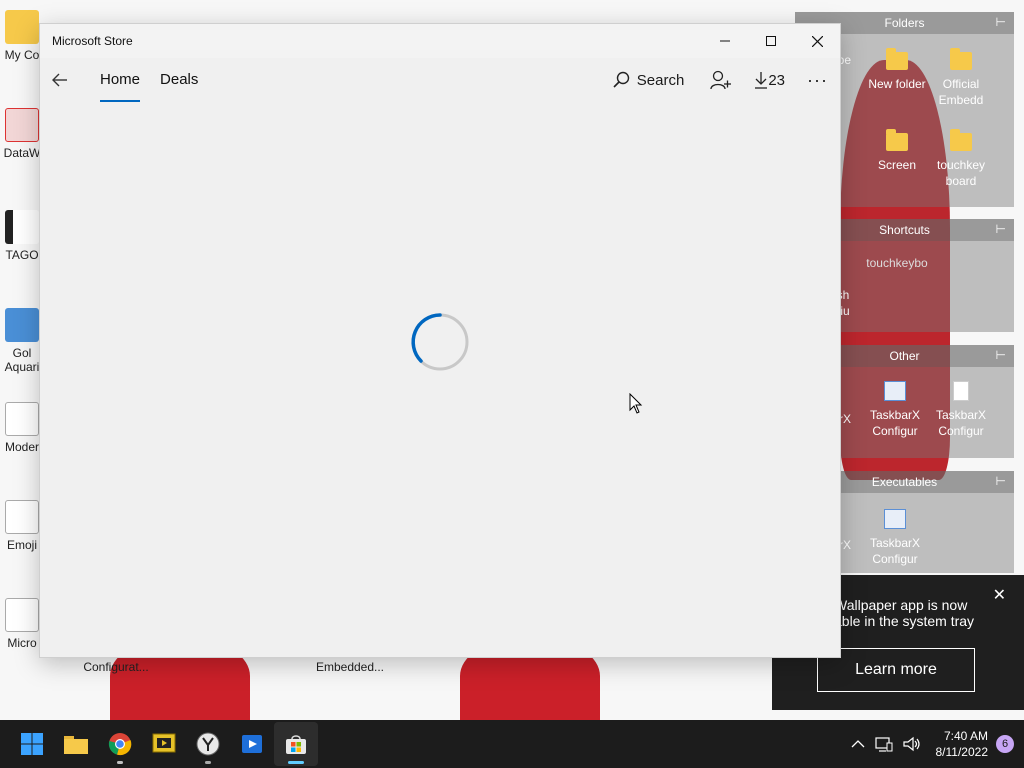 This screenshot has width=1024, height=768. What do you see at coordinates (22, 325) in the screenshot?
I see `aquarium-icon` at bounding box center [22, 325].